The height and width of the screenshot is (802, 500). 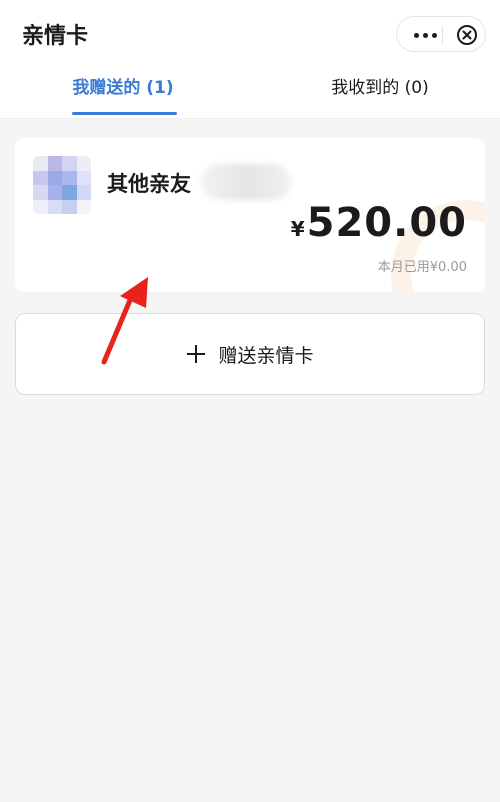 I want to click on add-family-card-button: 赠送亲情卡, so click(x=250, y=354).